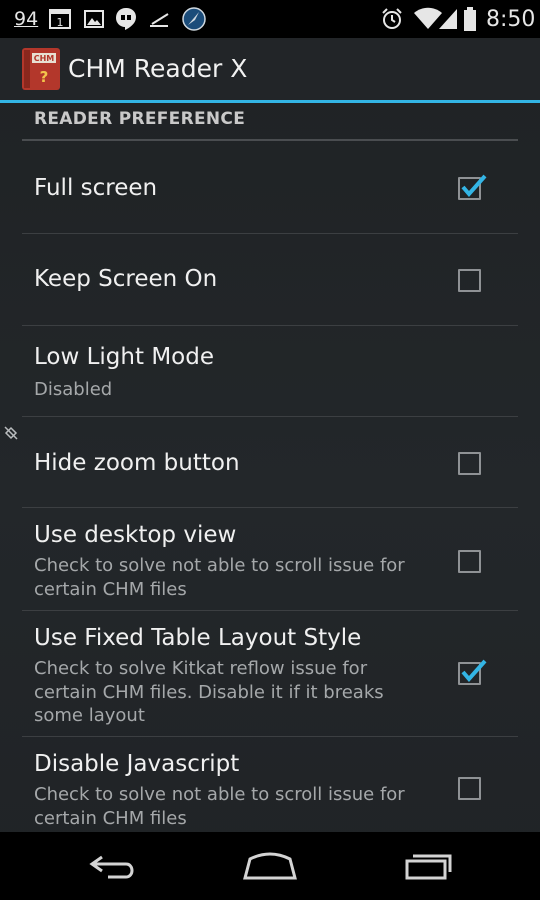 This screenshot has width=540, height=900. I want to click on checkbox-disable-javascript, so click(469, 788).